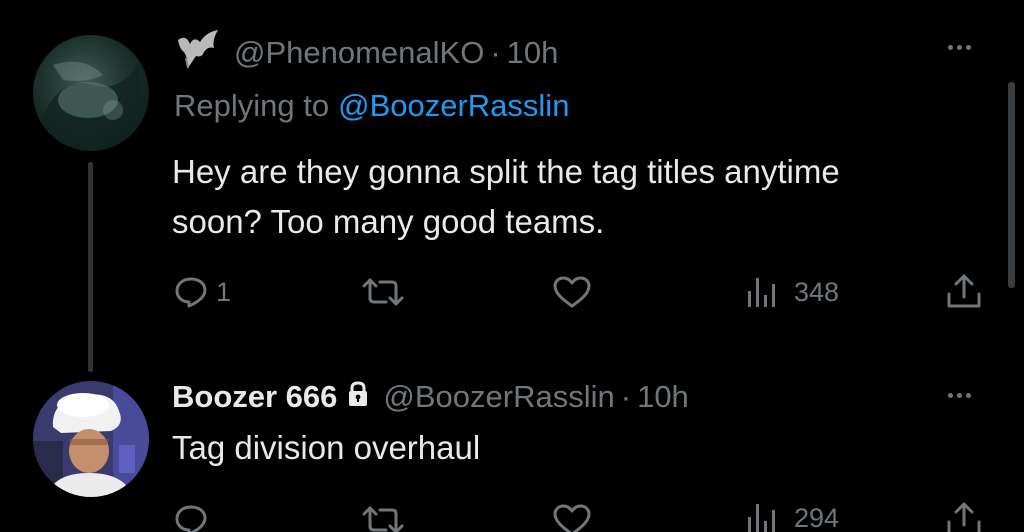  I want to click on scrollbar, so click(1011, 185).